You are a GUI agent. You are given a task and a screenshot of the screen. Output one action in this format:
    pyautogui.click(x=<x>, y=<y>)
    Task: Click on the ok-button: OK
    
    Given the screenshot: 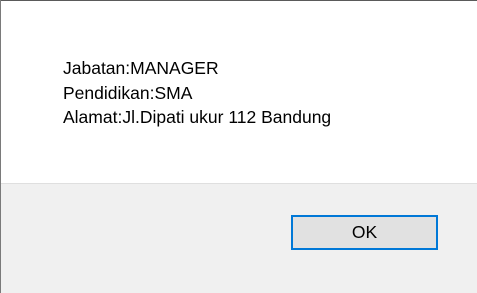 What is the action you would take?
    pyautogui.click(x=364, y=232)
    